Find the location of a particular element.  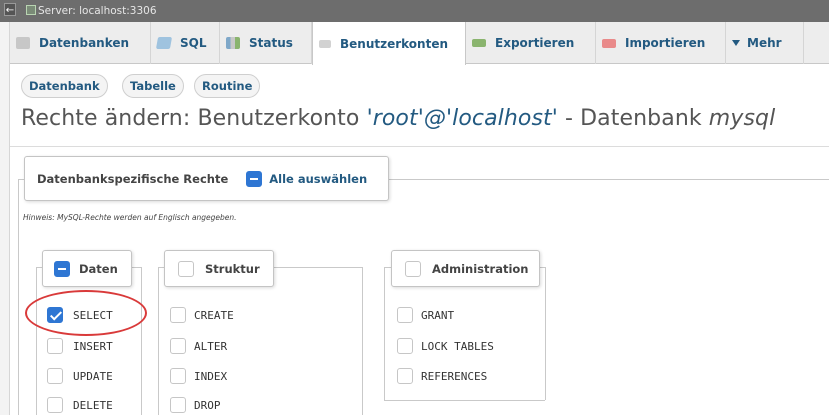

privilege-label-grant: GRANT is located at coordinates (437, 316).